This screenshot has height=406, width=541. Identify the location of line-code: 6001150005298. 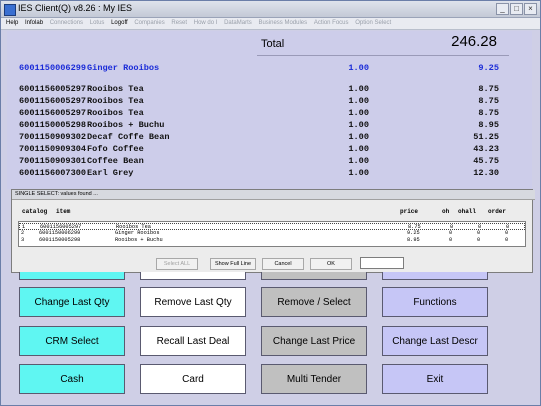
(53, 125).